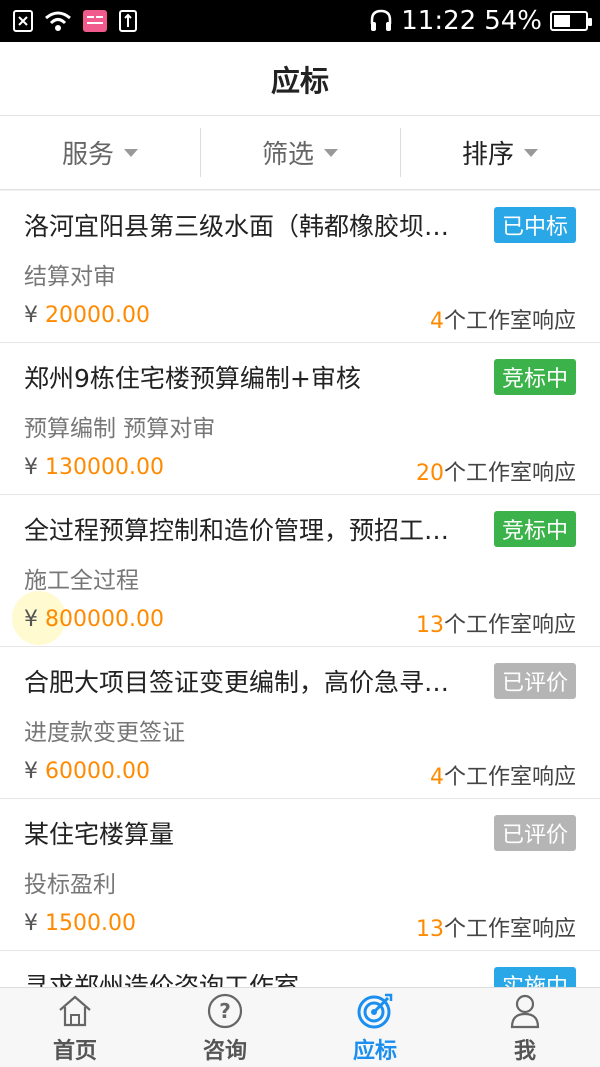 The width and height of the screenshot is (600, 1067). I want to click on filter-service: 服务, so click(100, 152).